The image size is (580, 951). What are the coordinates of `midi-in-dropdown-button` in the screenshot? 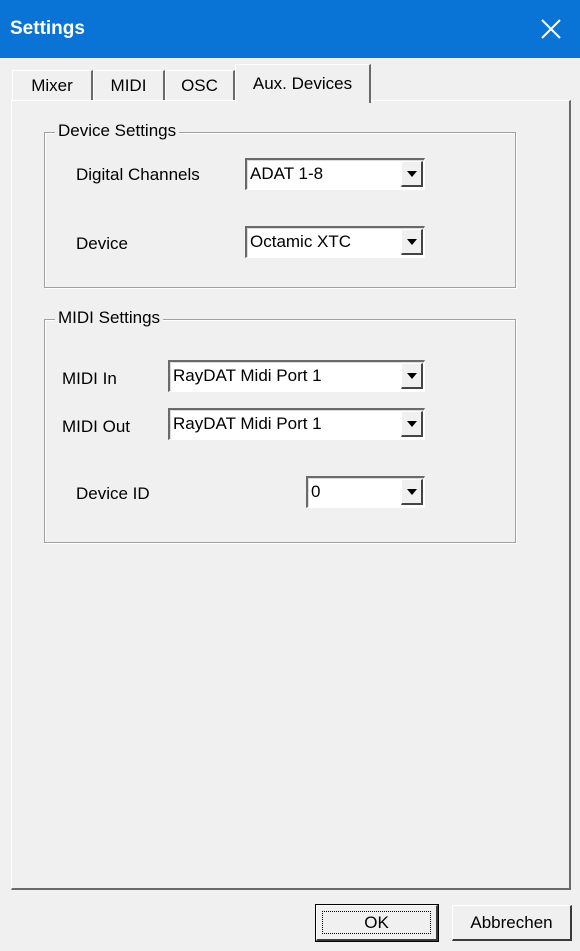 It's located at (412, 376).